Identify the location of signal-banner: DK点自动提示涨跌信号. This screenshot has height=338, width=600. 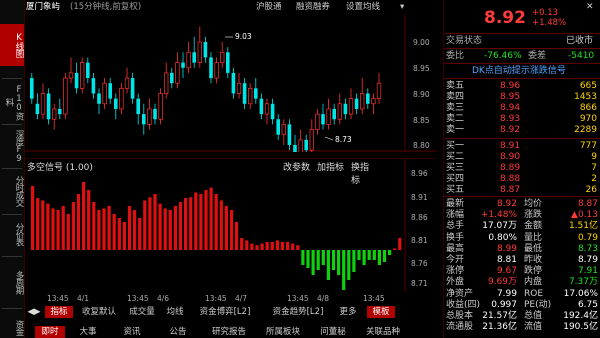
(522, 71).